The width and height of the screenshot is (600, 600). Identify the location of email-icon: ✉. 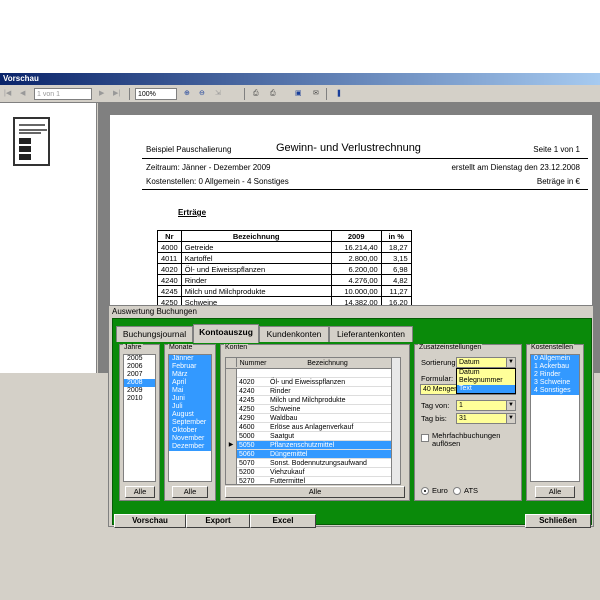
(316, 94).